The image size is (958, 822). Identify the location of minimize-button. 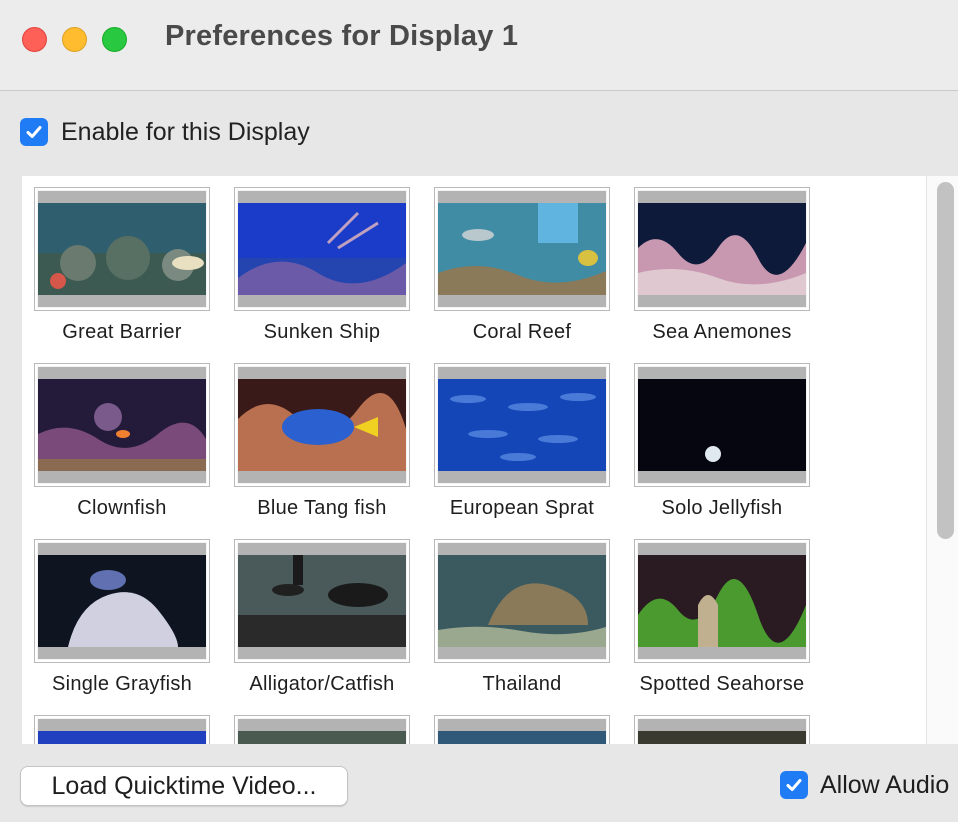
(74, 39).